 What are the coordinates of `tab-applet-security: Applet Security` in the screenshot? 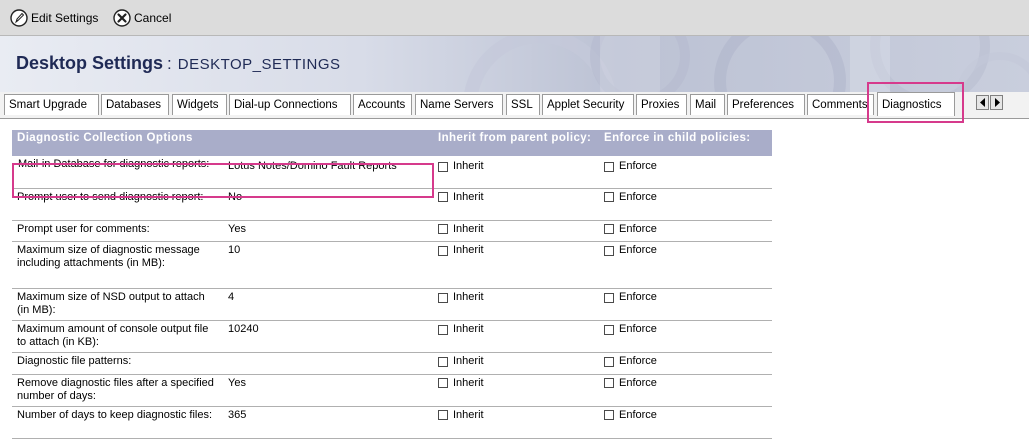 It's located at (588, 104).